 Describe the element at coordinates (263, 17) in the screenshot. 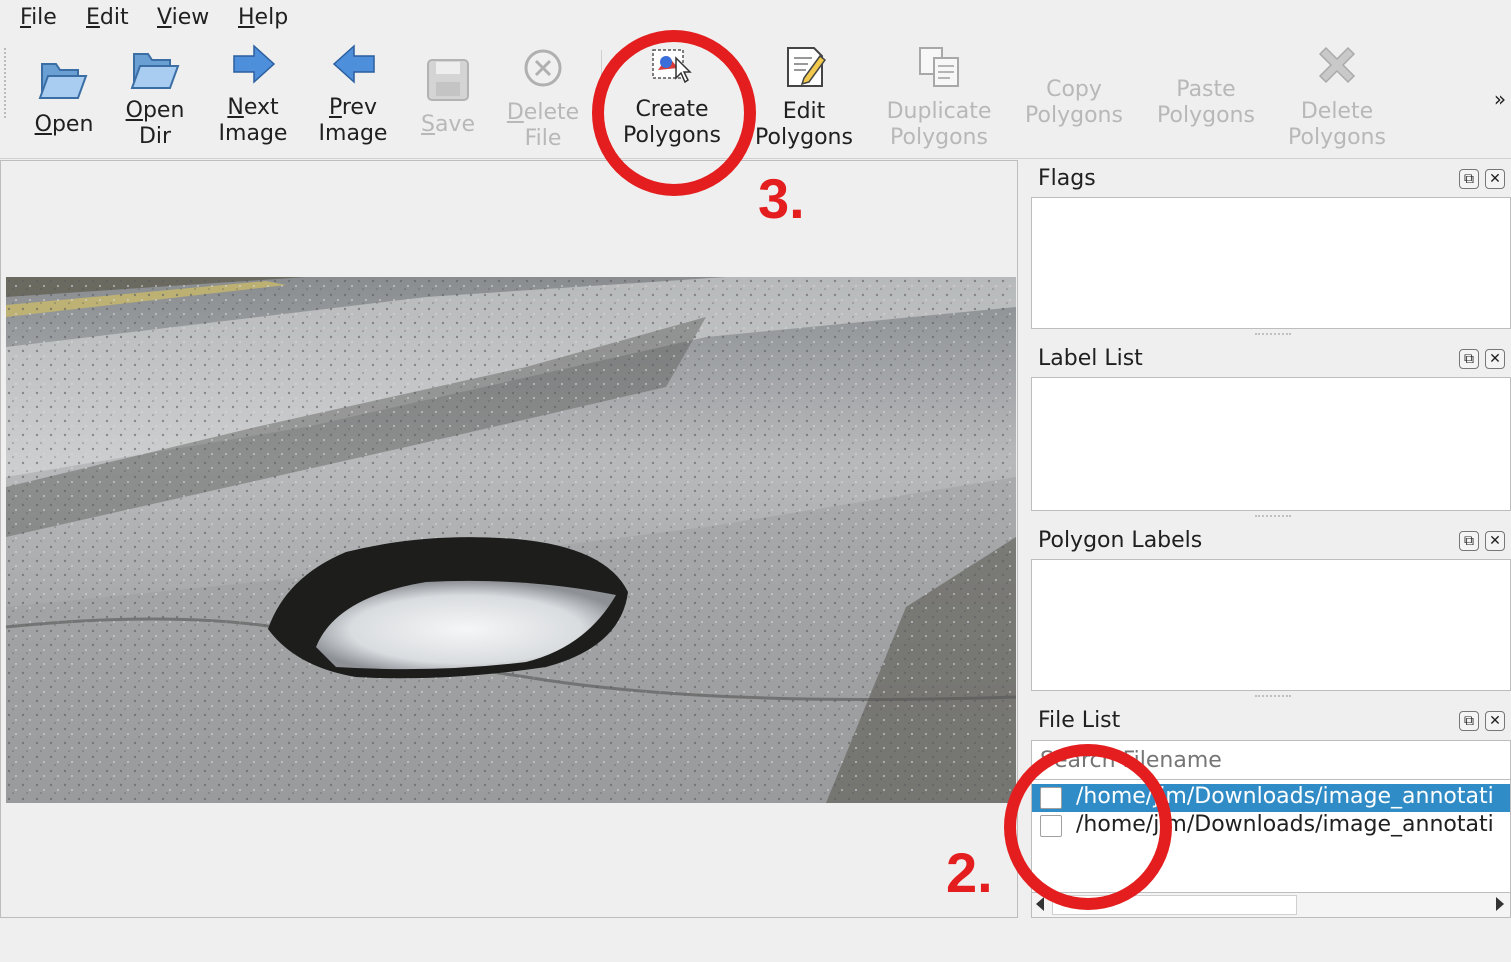

I see `menu-help: Help` at that location.